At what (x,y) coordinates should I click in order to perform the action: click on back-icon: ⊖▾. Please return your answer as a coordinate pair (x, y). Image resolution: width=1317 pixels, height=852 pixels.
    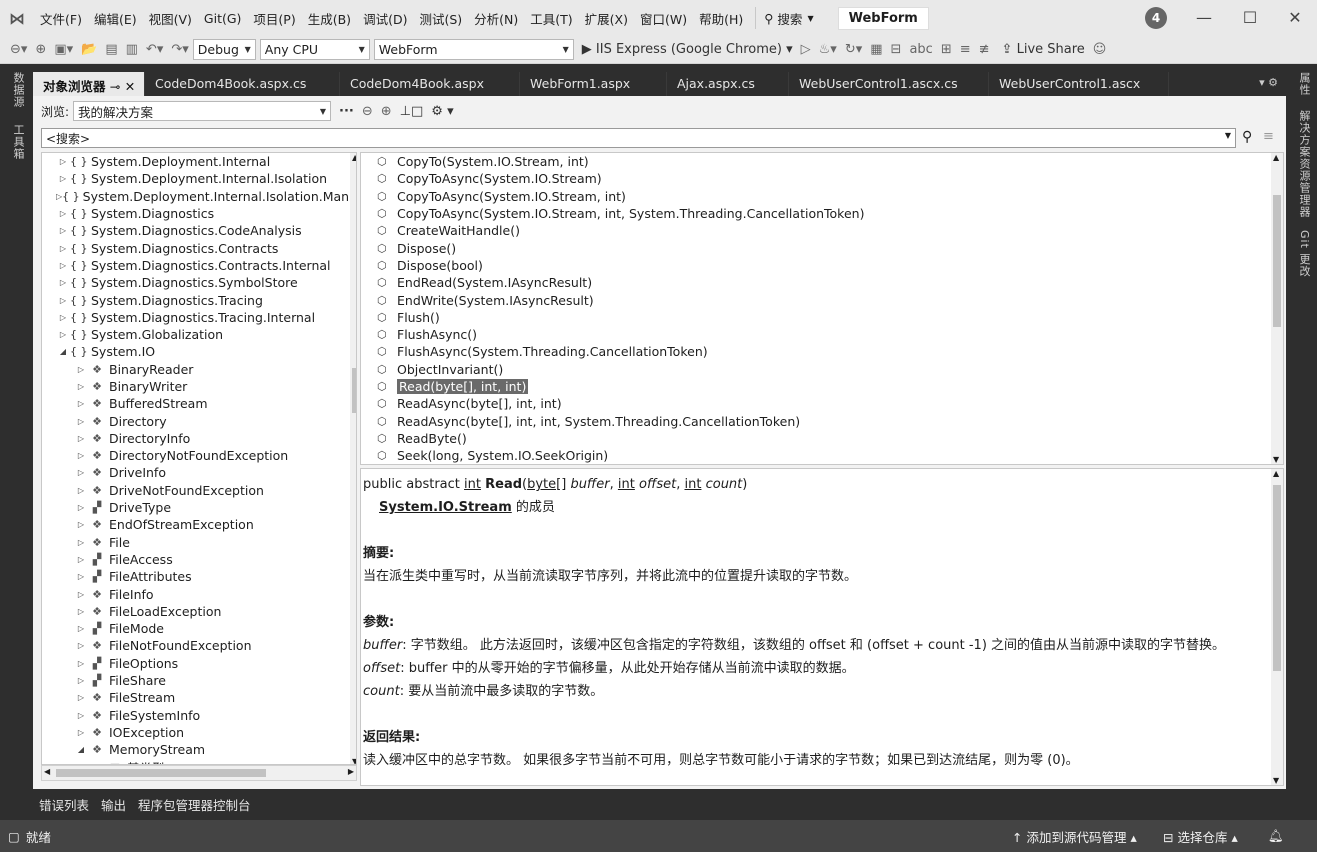
    Looking at the image, I should click on (15, 49).